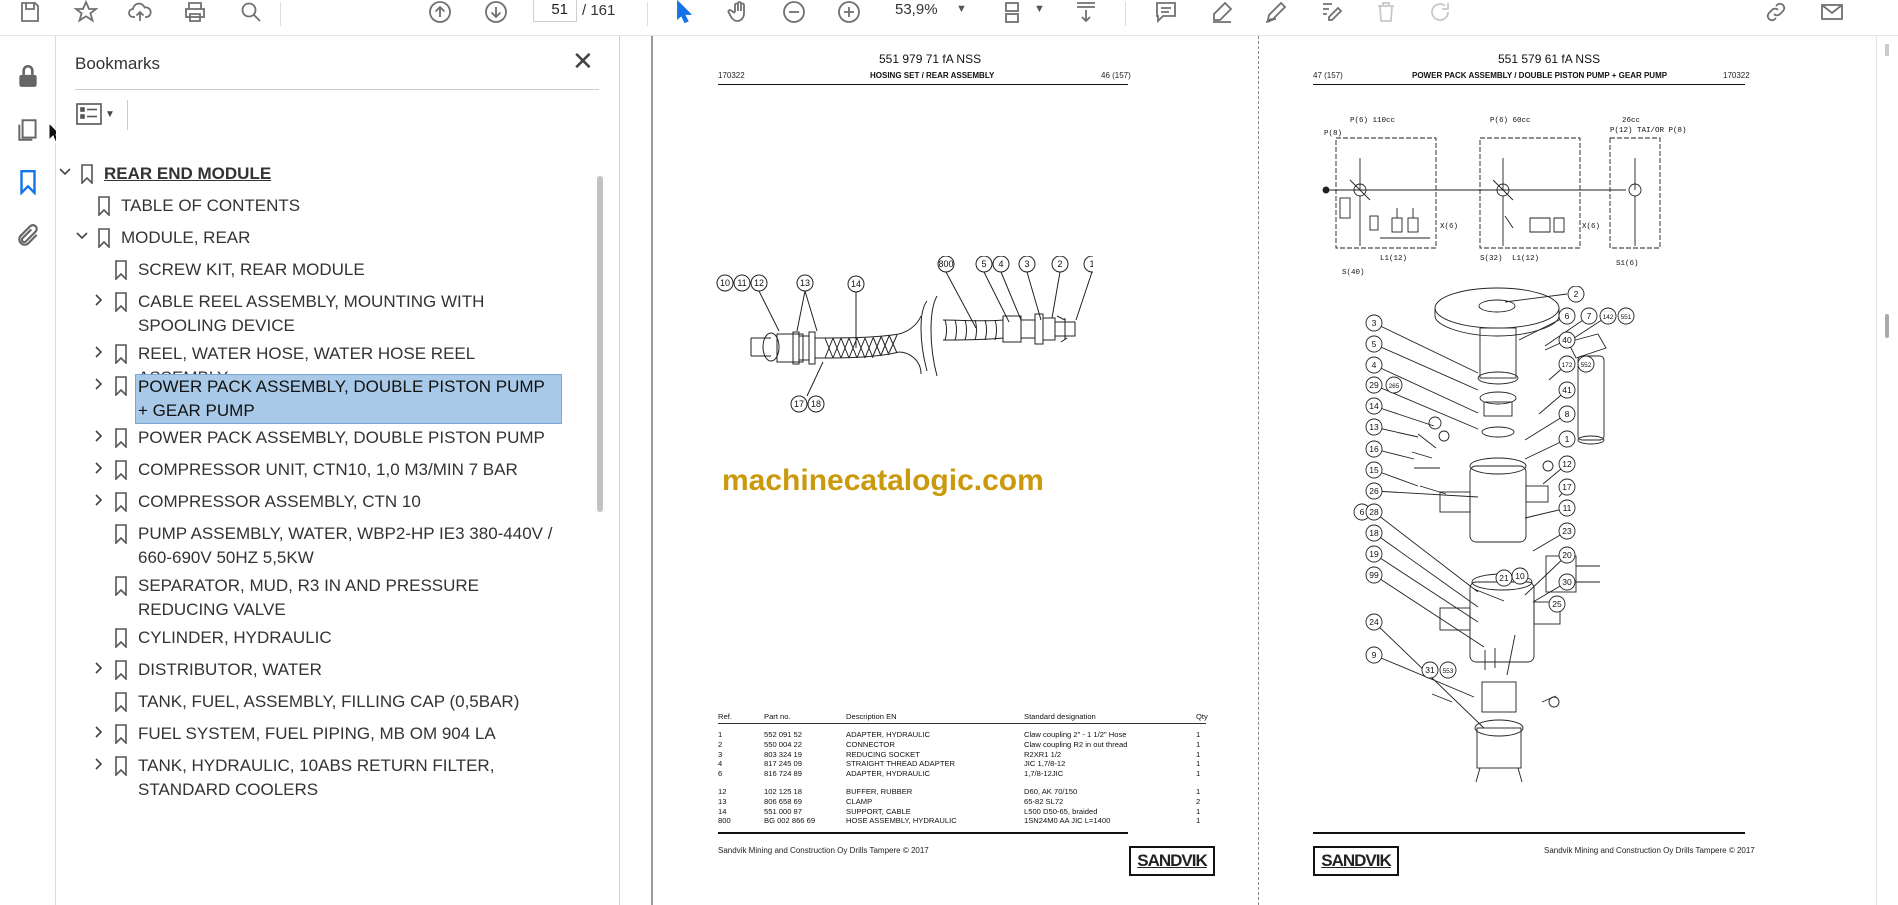 This screenshot has height=905, width=1898. I want to click on balloon-label: 41, so click(1567, 390).